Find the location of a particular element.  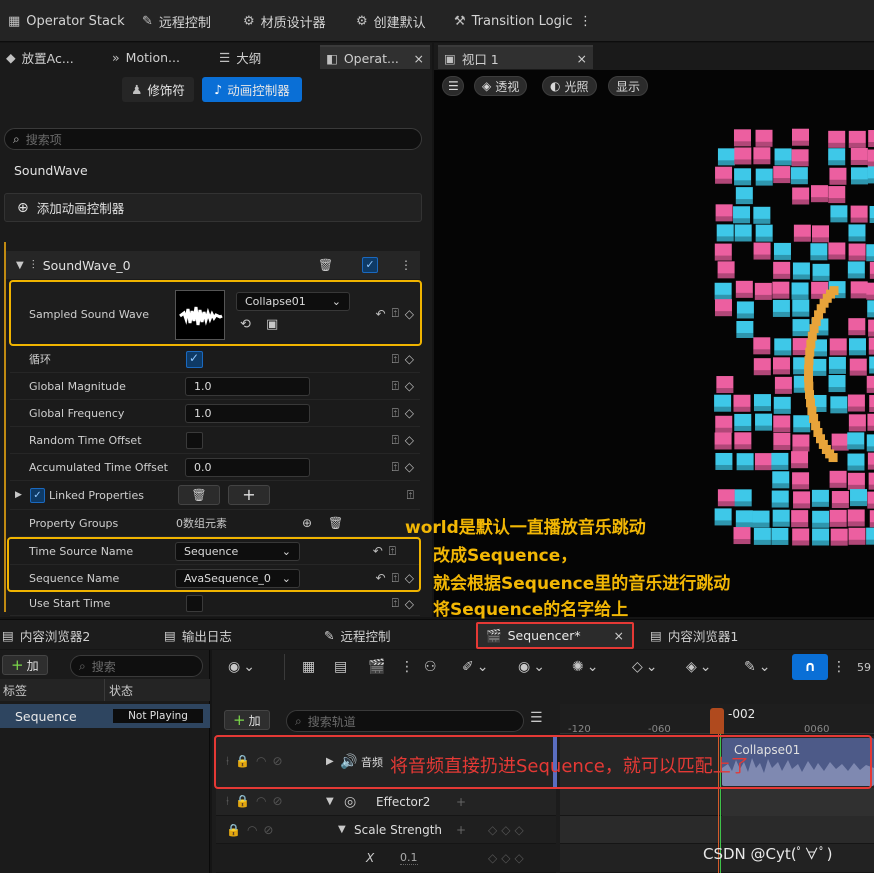

sequence-list-row: Sequence Not Playing is located at coordinates (105, 716).